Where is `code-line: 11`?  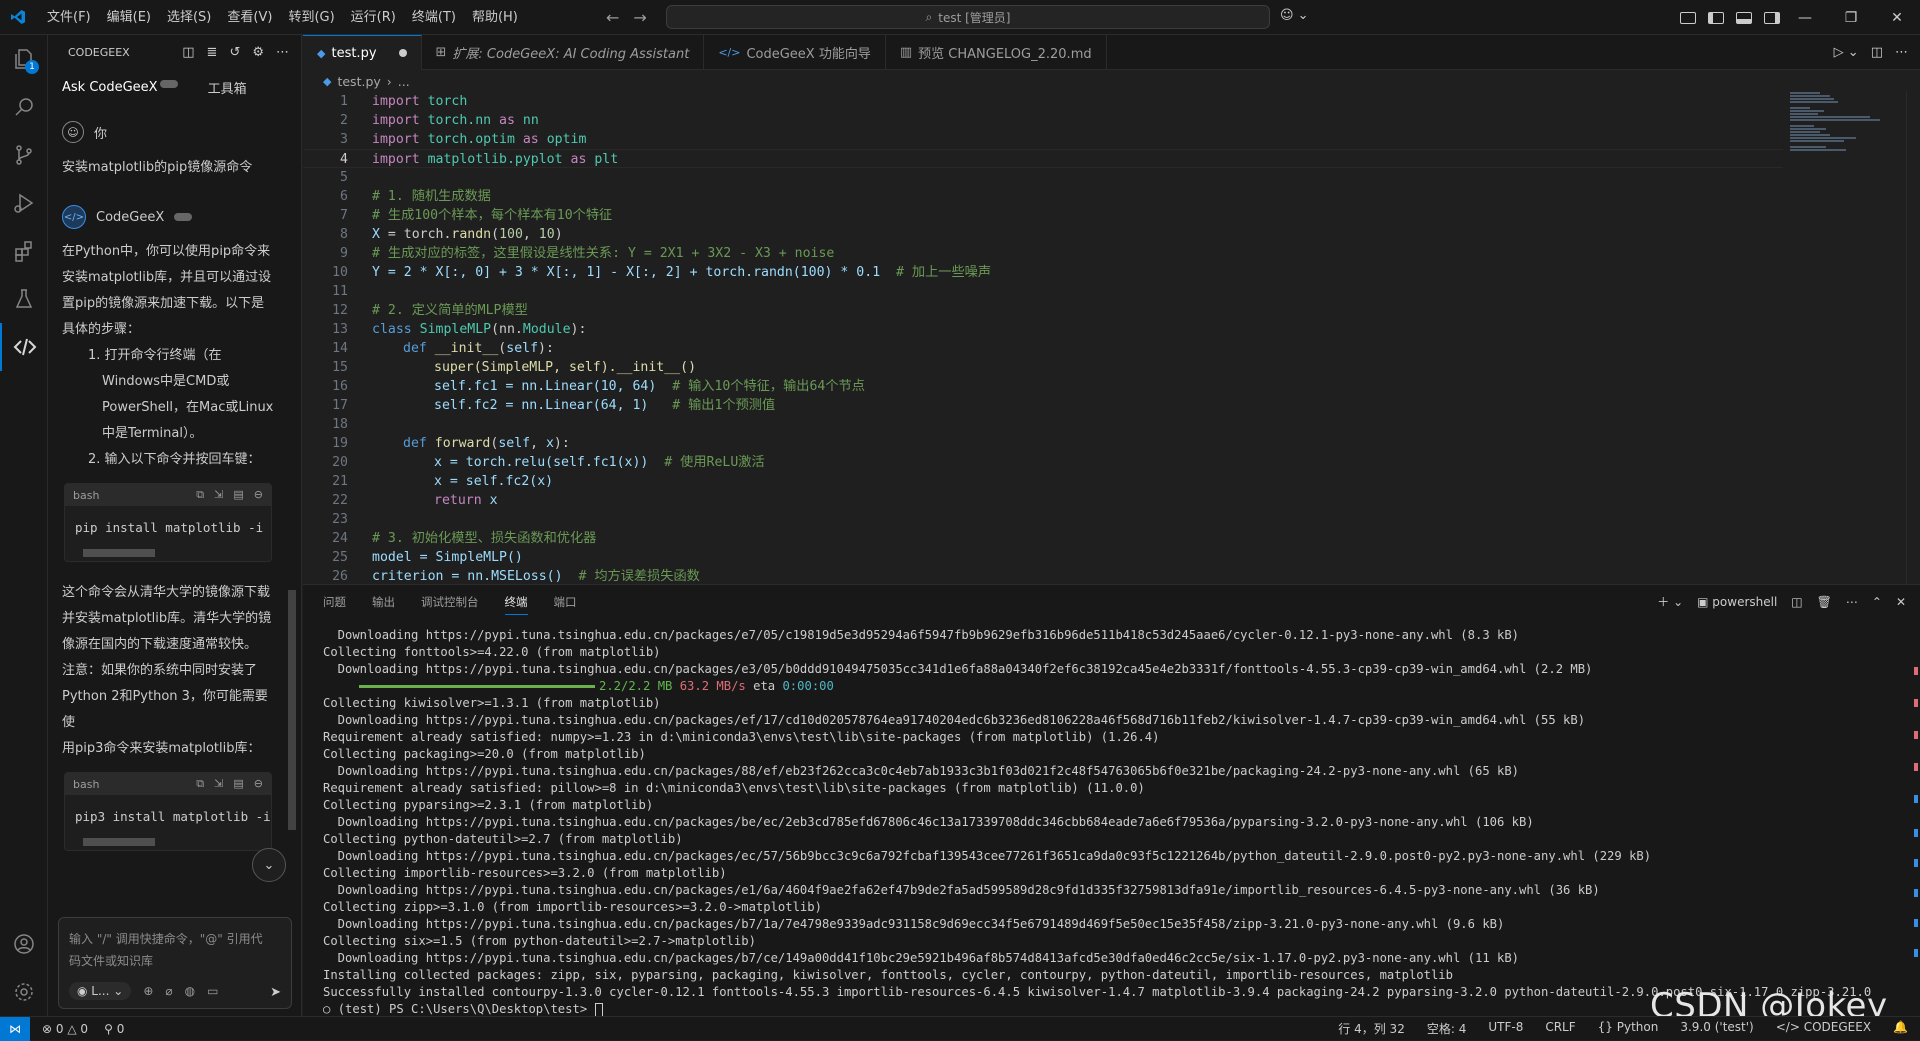 code-line: 11 is located at coordinates (1043, 291).